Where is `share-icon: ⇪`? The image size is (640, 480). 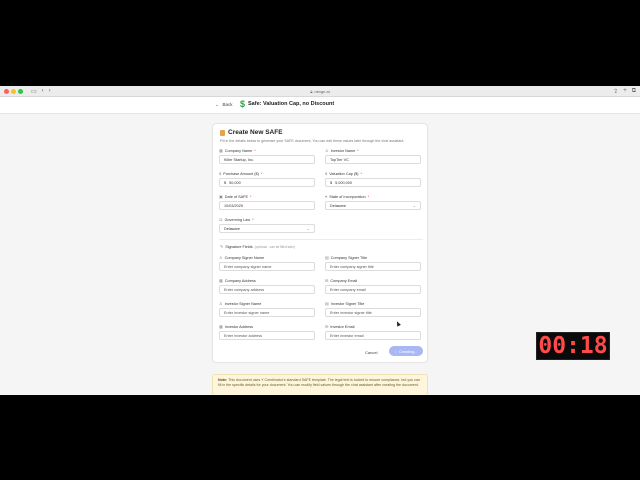 share-icon: ⇪ is located at coordinates (615, 91).